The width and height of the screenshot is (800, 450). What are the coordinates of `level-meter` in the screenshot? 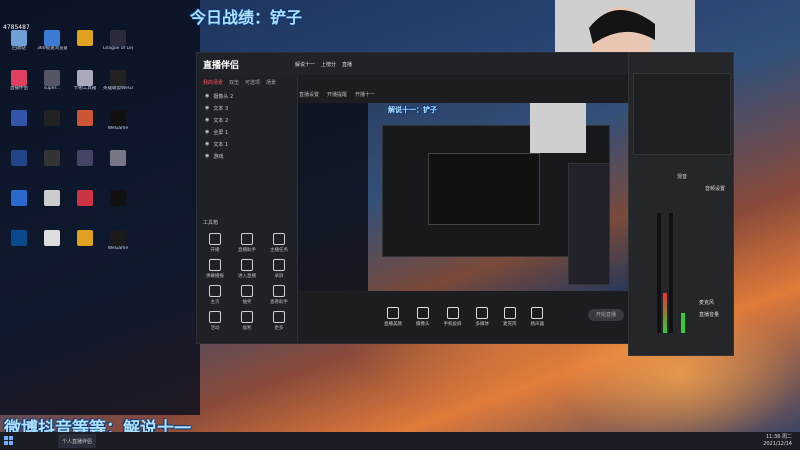 It's located at (683, 323).